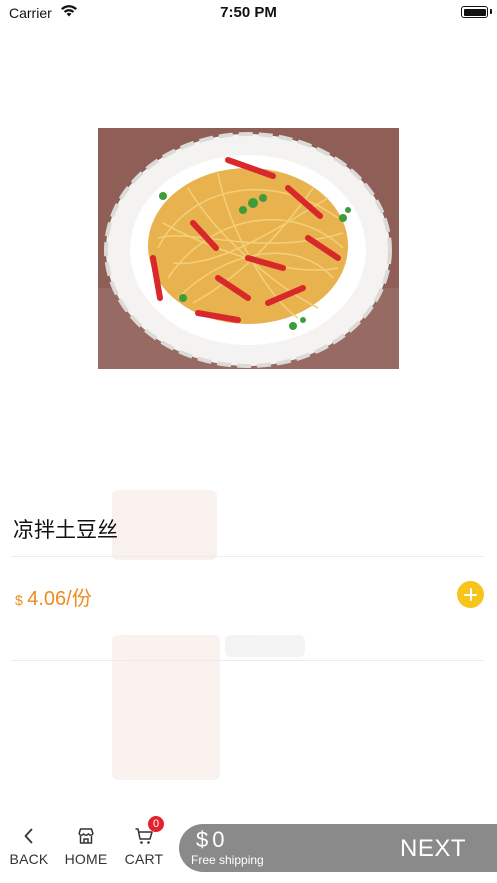 The height and width of the screenshot is (883, 497). What do you see at coordinates (433, 849) in the screenshot?
I see `next-button: NEXT` at bounding box center [433, 849].